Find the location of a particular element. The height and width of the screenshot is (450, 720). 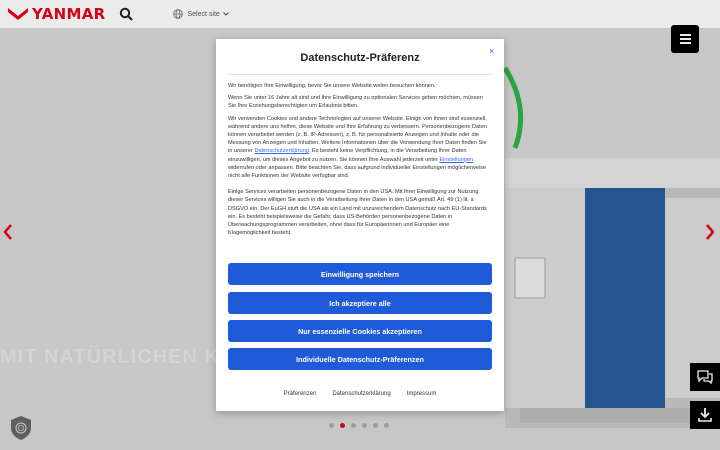

privacy-policy-link: Datenschutzerklärung is located at coordinates (281, 151).